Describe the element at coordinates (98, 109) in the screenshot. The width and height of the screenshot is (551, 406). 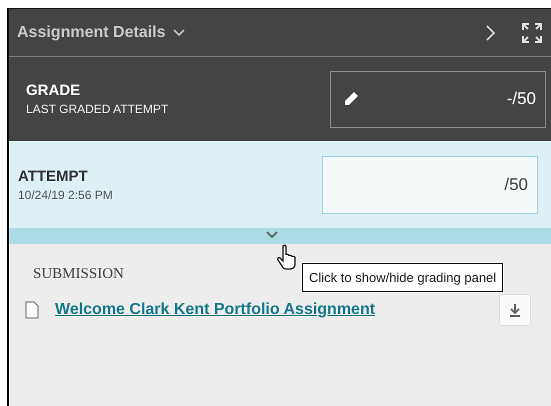
I see `grade-sublabel: LAST GRADED ATTEMPT` at that location.